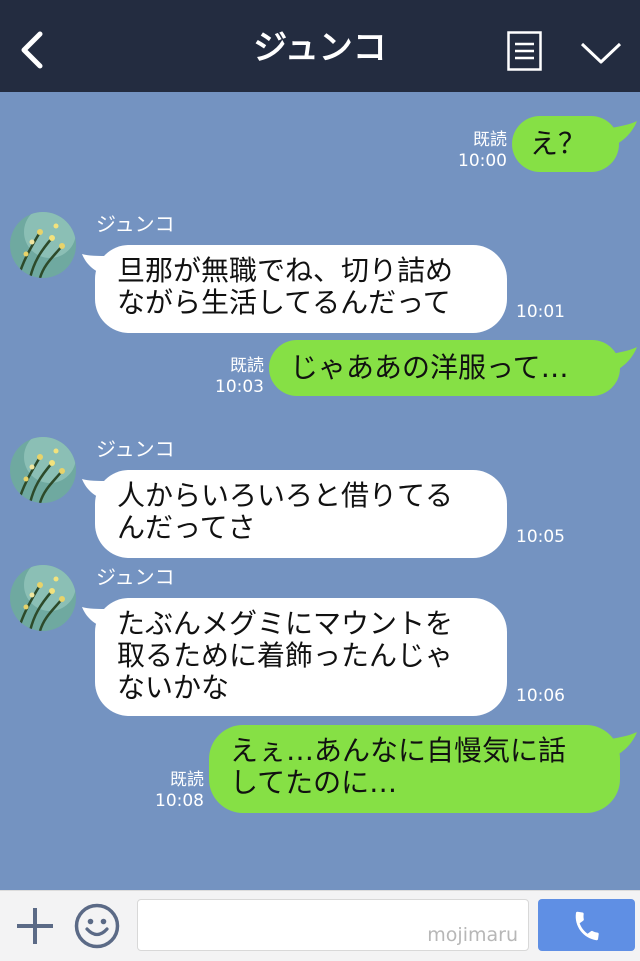 This screenshot has height=961, width=640. I want to click on message-bubble: 旦那が無職でね、切り詰め ながら生活してるんだって, so click(301, 289).